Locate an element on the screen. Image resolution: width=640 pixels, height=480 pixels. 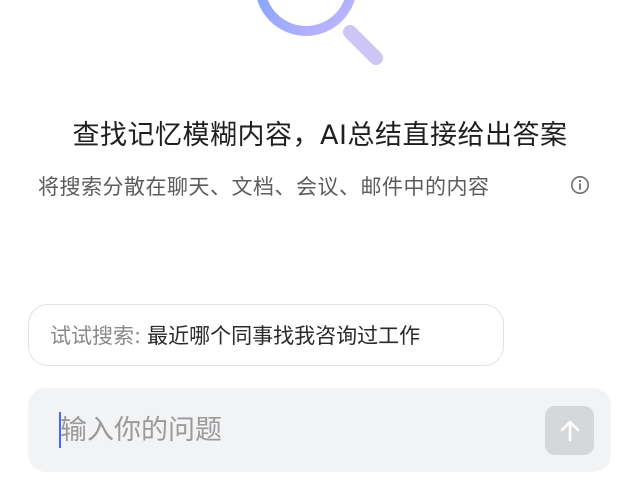
search-suggestion-chip: 试试搜索: 最近哪个同事找我咨询过工作 is located at coordinates (266, 335).